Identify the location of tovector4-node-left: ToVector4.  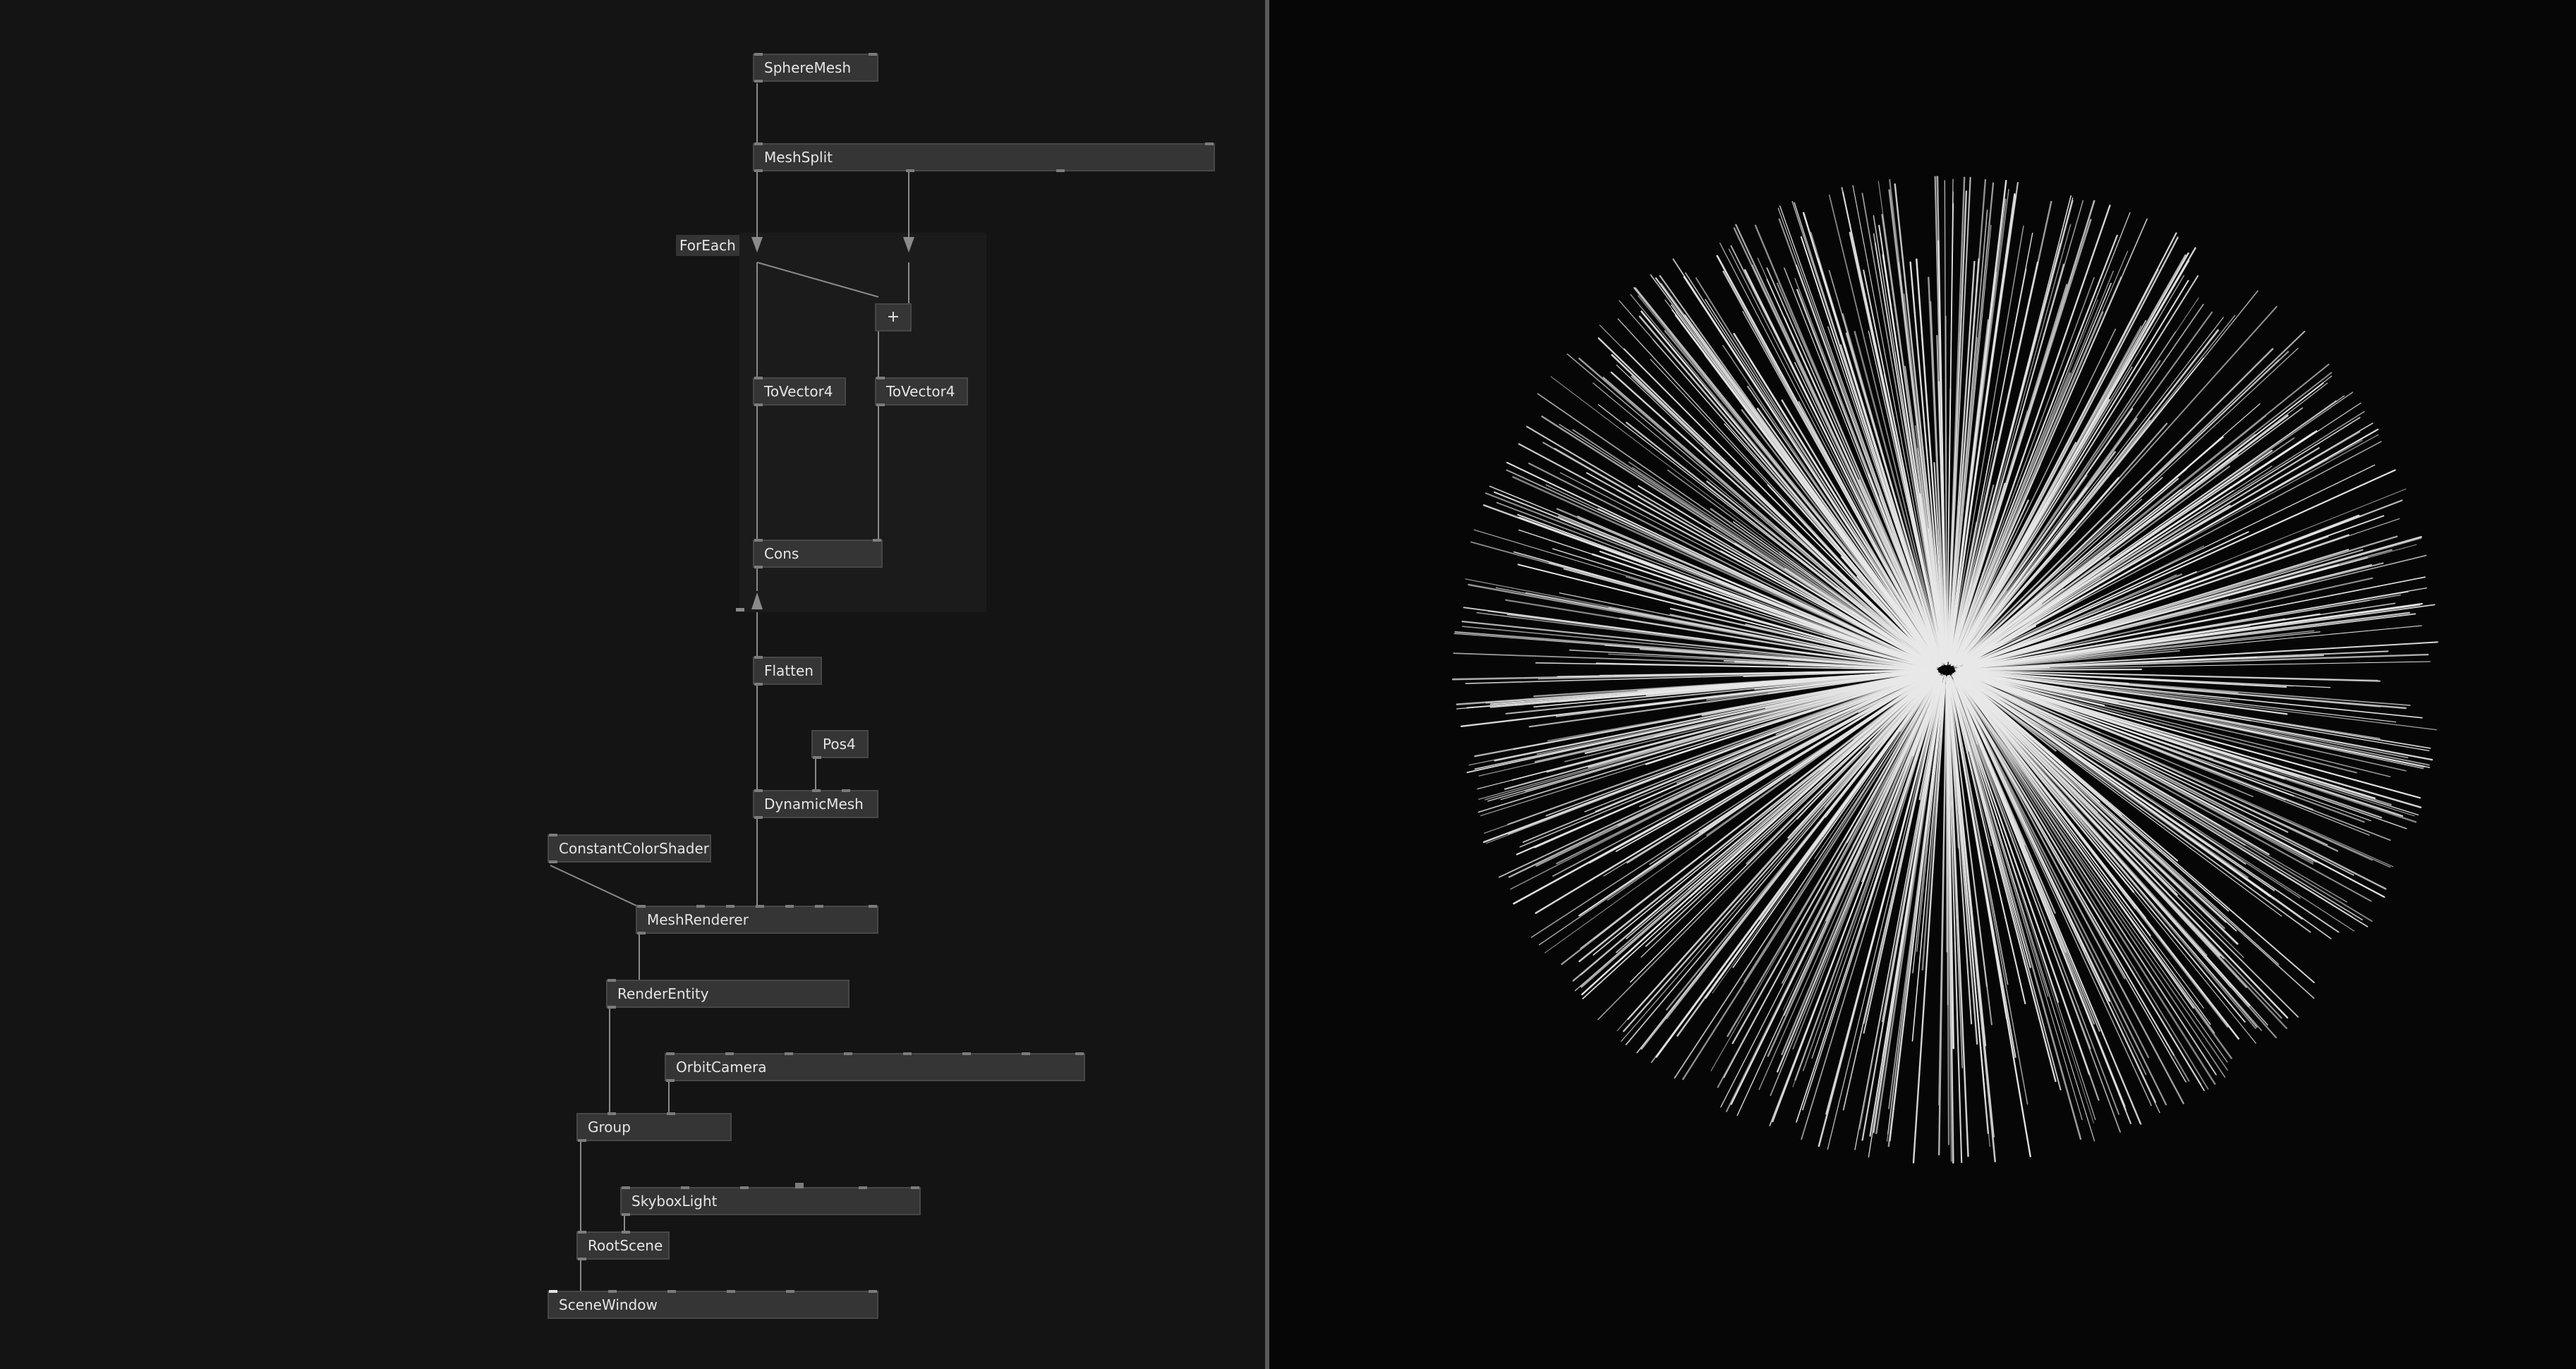
(800, 392).